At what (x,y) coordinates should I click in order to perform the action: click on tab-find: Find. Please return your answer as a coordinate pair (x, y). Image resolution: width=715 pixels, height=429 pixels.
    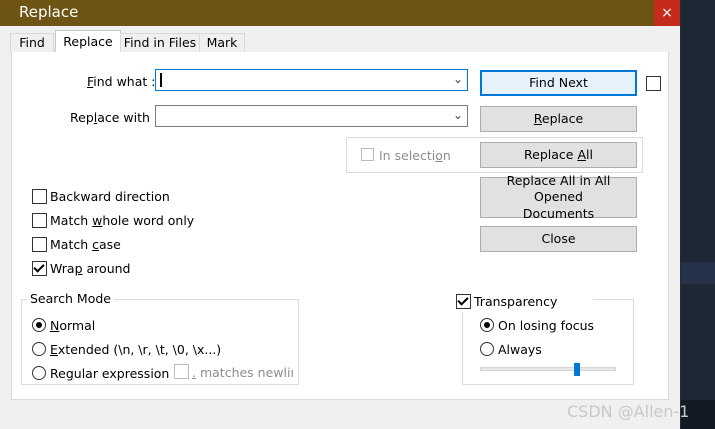
    Looking at the image, I should click on (32, 42).